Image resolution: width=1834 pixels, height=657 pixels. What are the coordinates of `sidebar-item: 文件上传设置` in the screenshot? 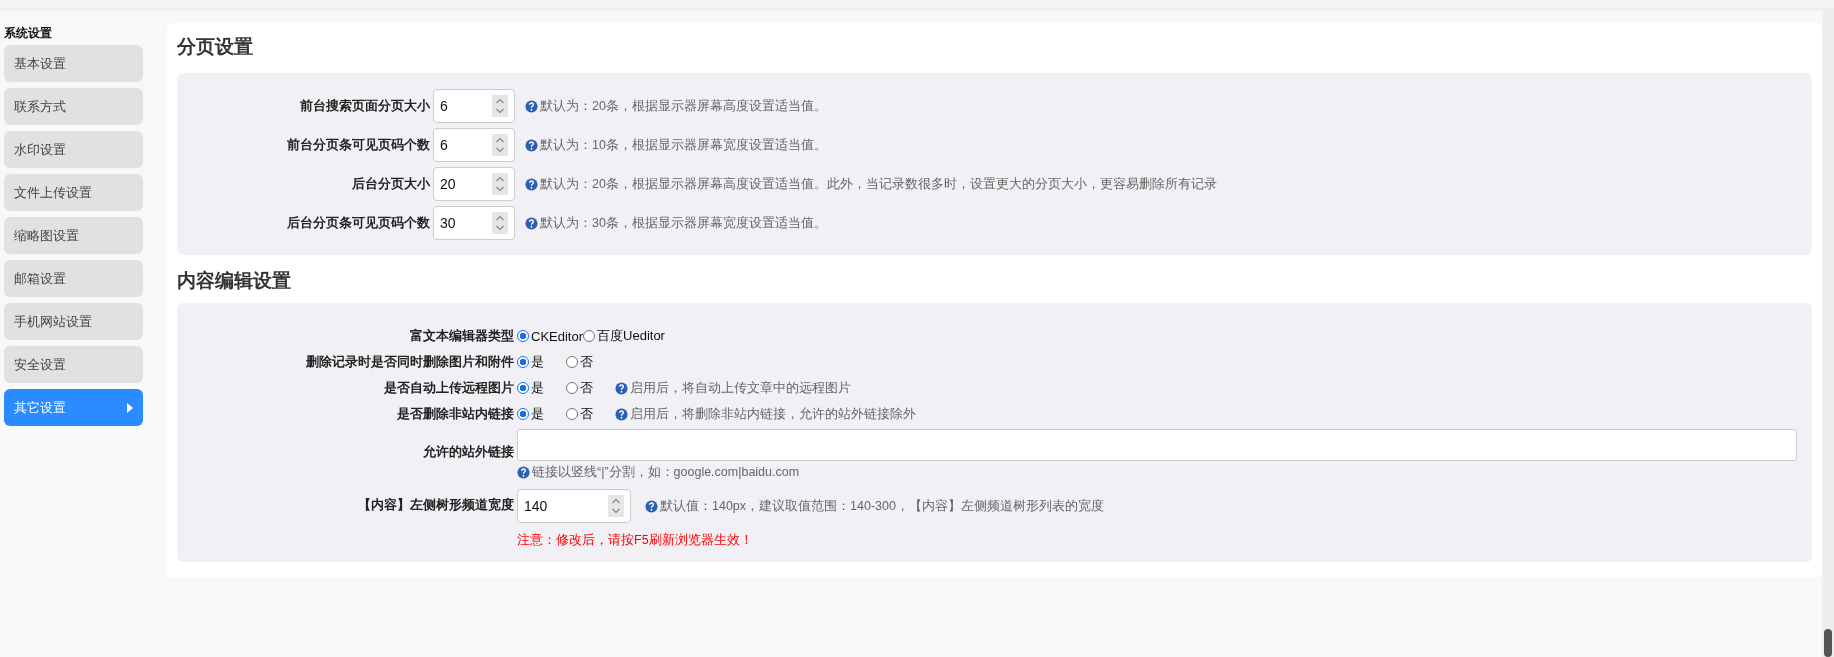 It's located at (73, 192).